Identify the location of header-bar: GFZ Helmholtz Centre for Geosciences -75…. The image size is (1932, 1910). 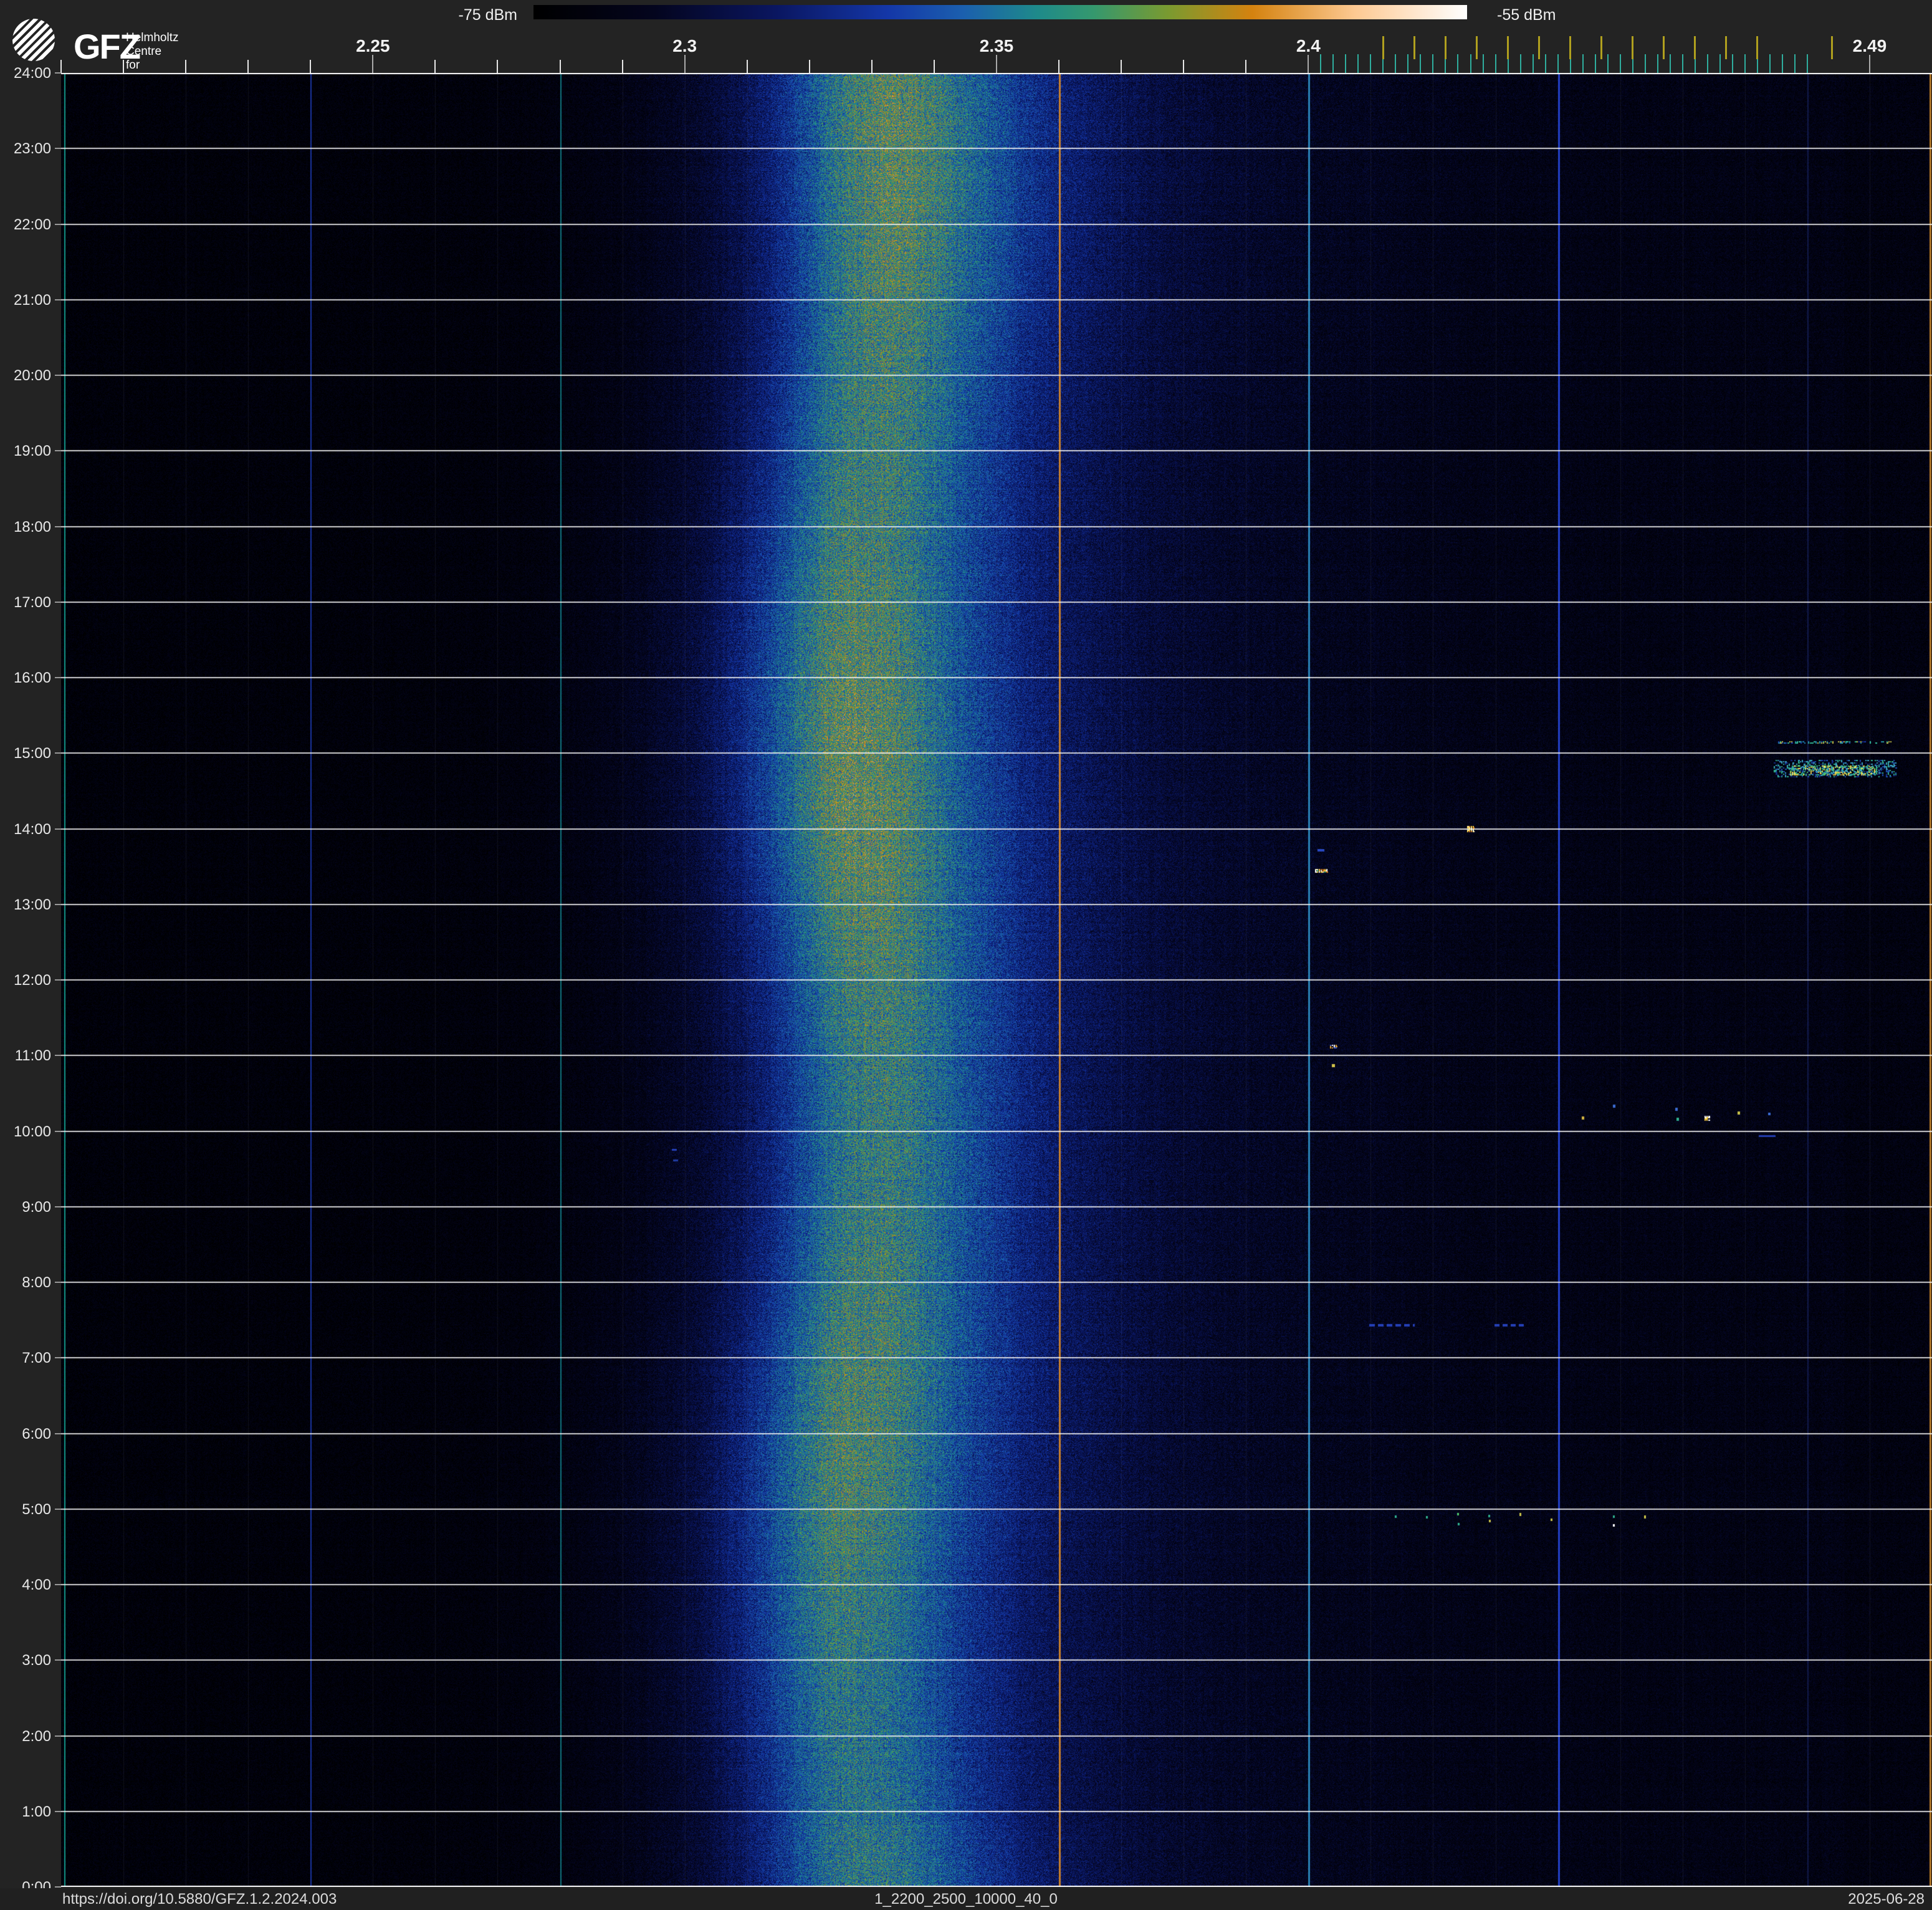
(966, 42).